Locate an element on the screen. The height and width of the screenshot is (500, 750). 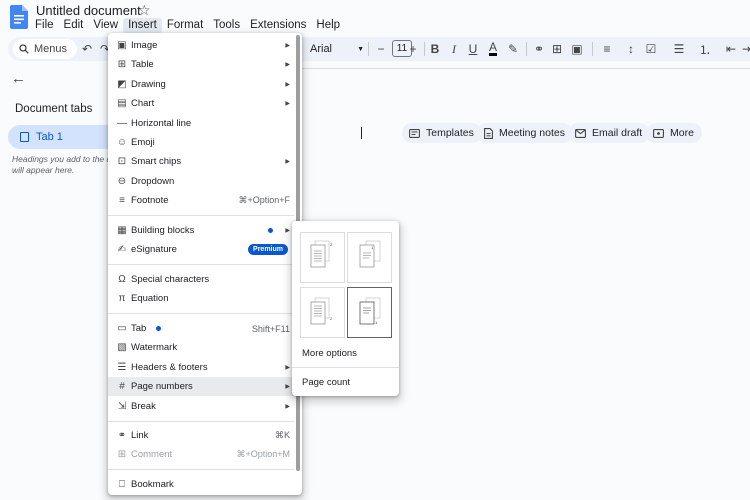
menu-item-link: ⚭ Link ⌘K is located at coordinates (201, 435).